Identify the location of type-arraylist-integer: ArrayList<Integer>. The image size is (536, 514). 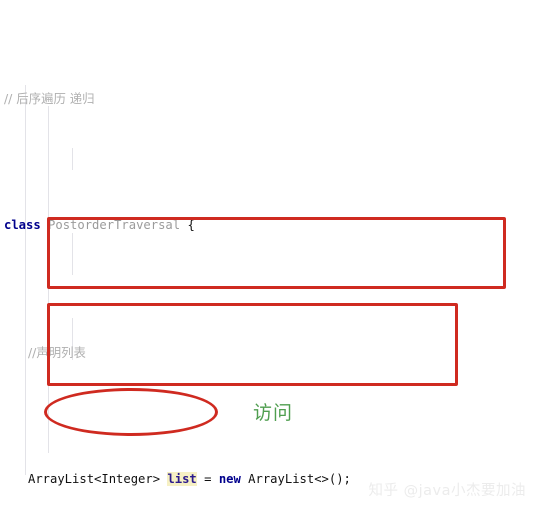
(94, 479).